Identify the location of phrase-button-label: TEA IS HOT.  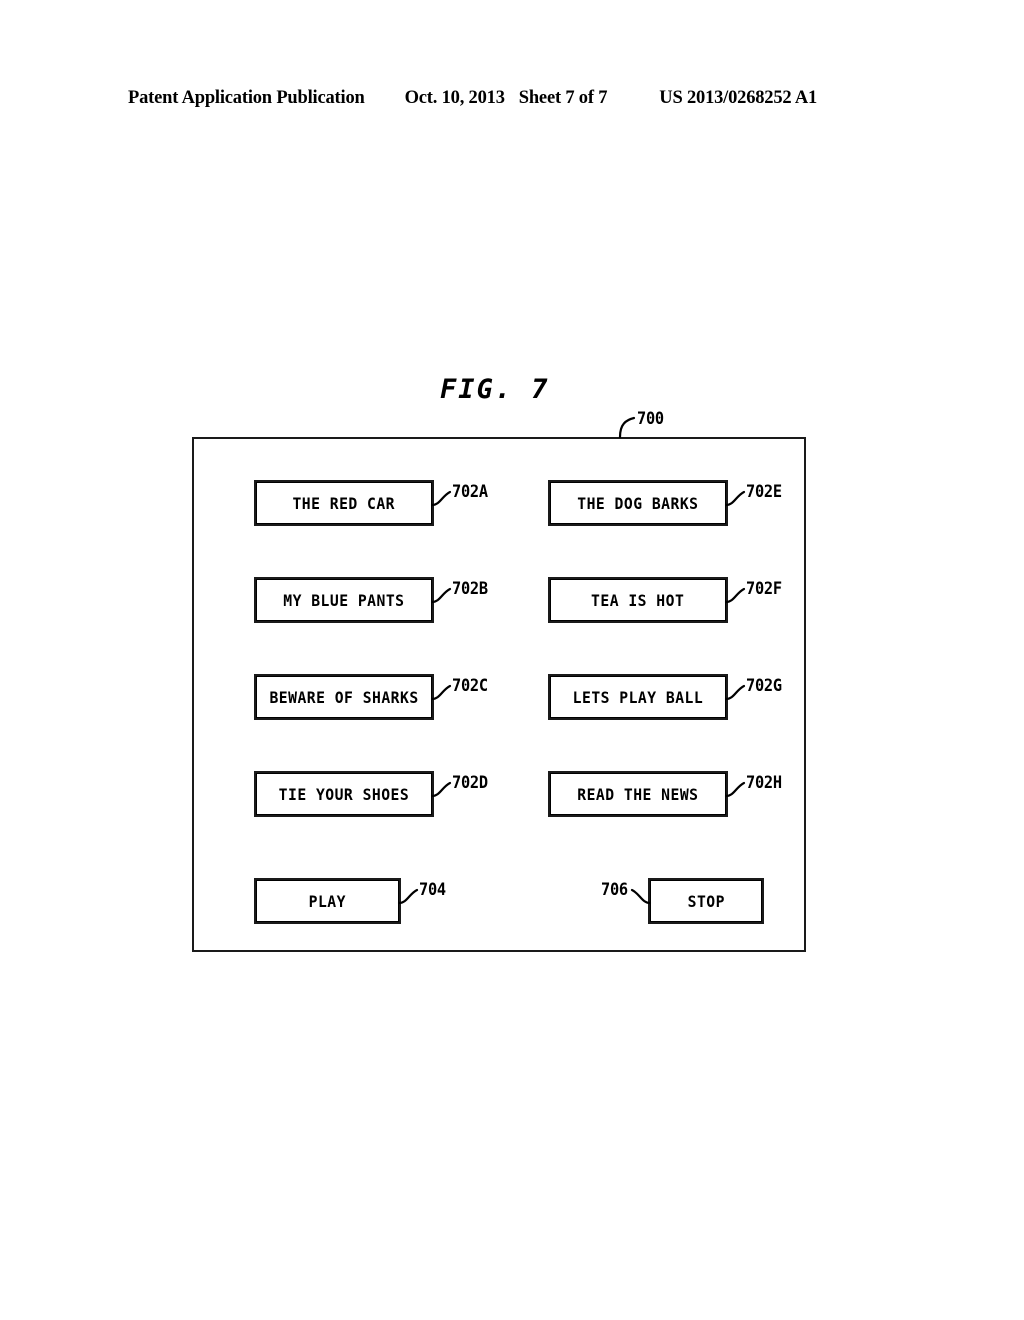
(638, 600).